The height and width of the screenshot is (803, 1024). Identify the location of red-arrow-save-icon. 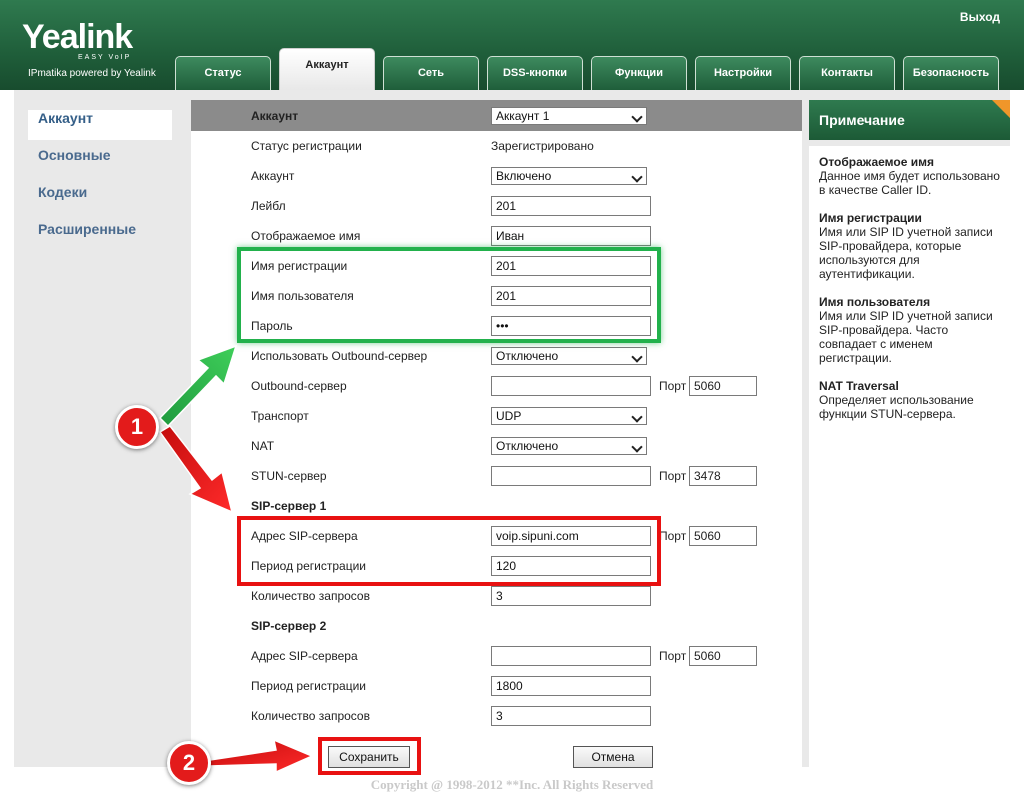
(261, 756).